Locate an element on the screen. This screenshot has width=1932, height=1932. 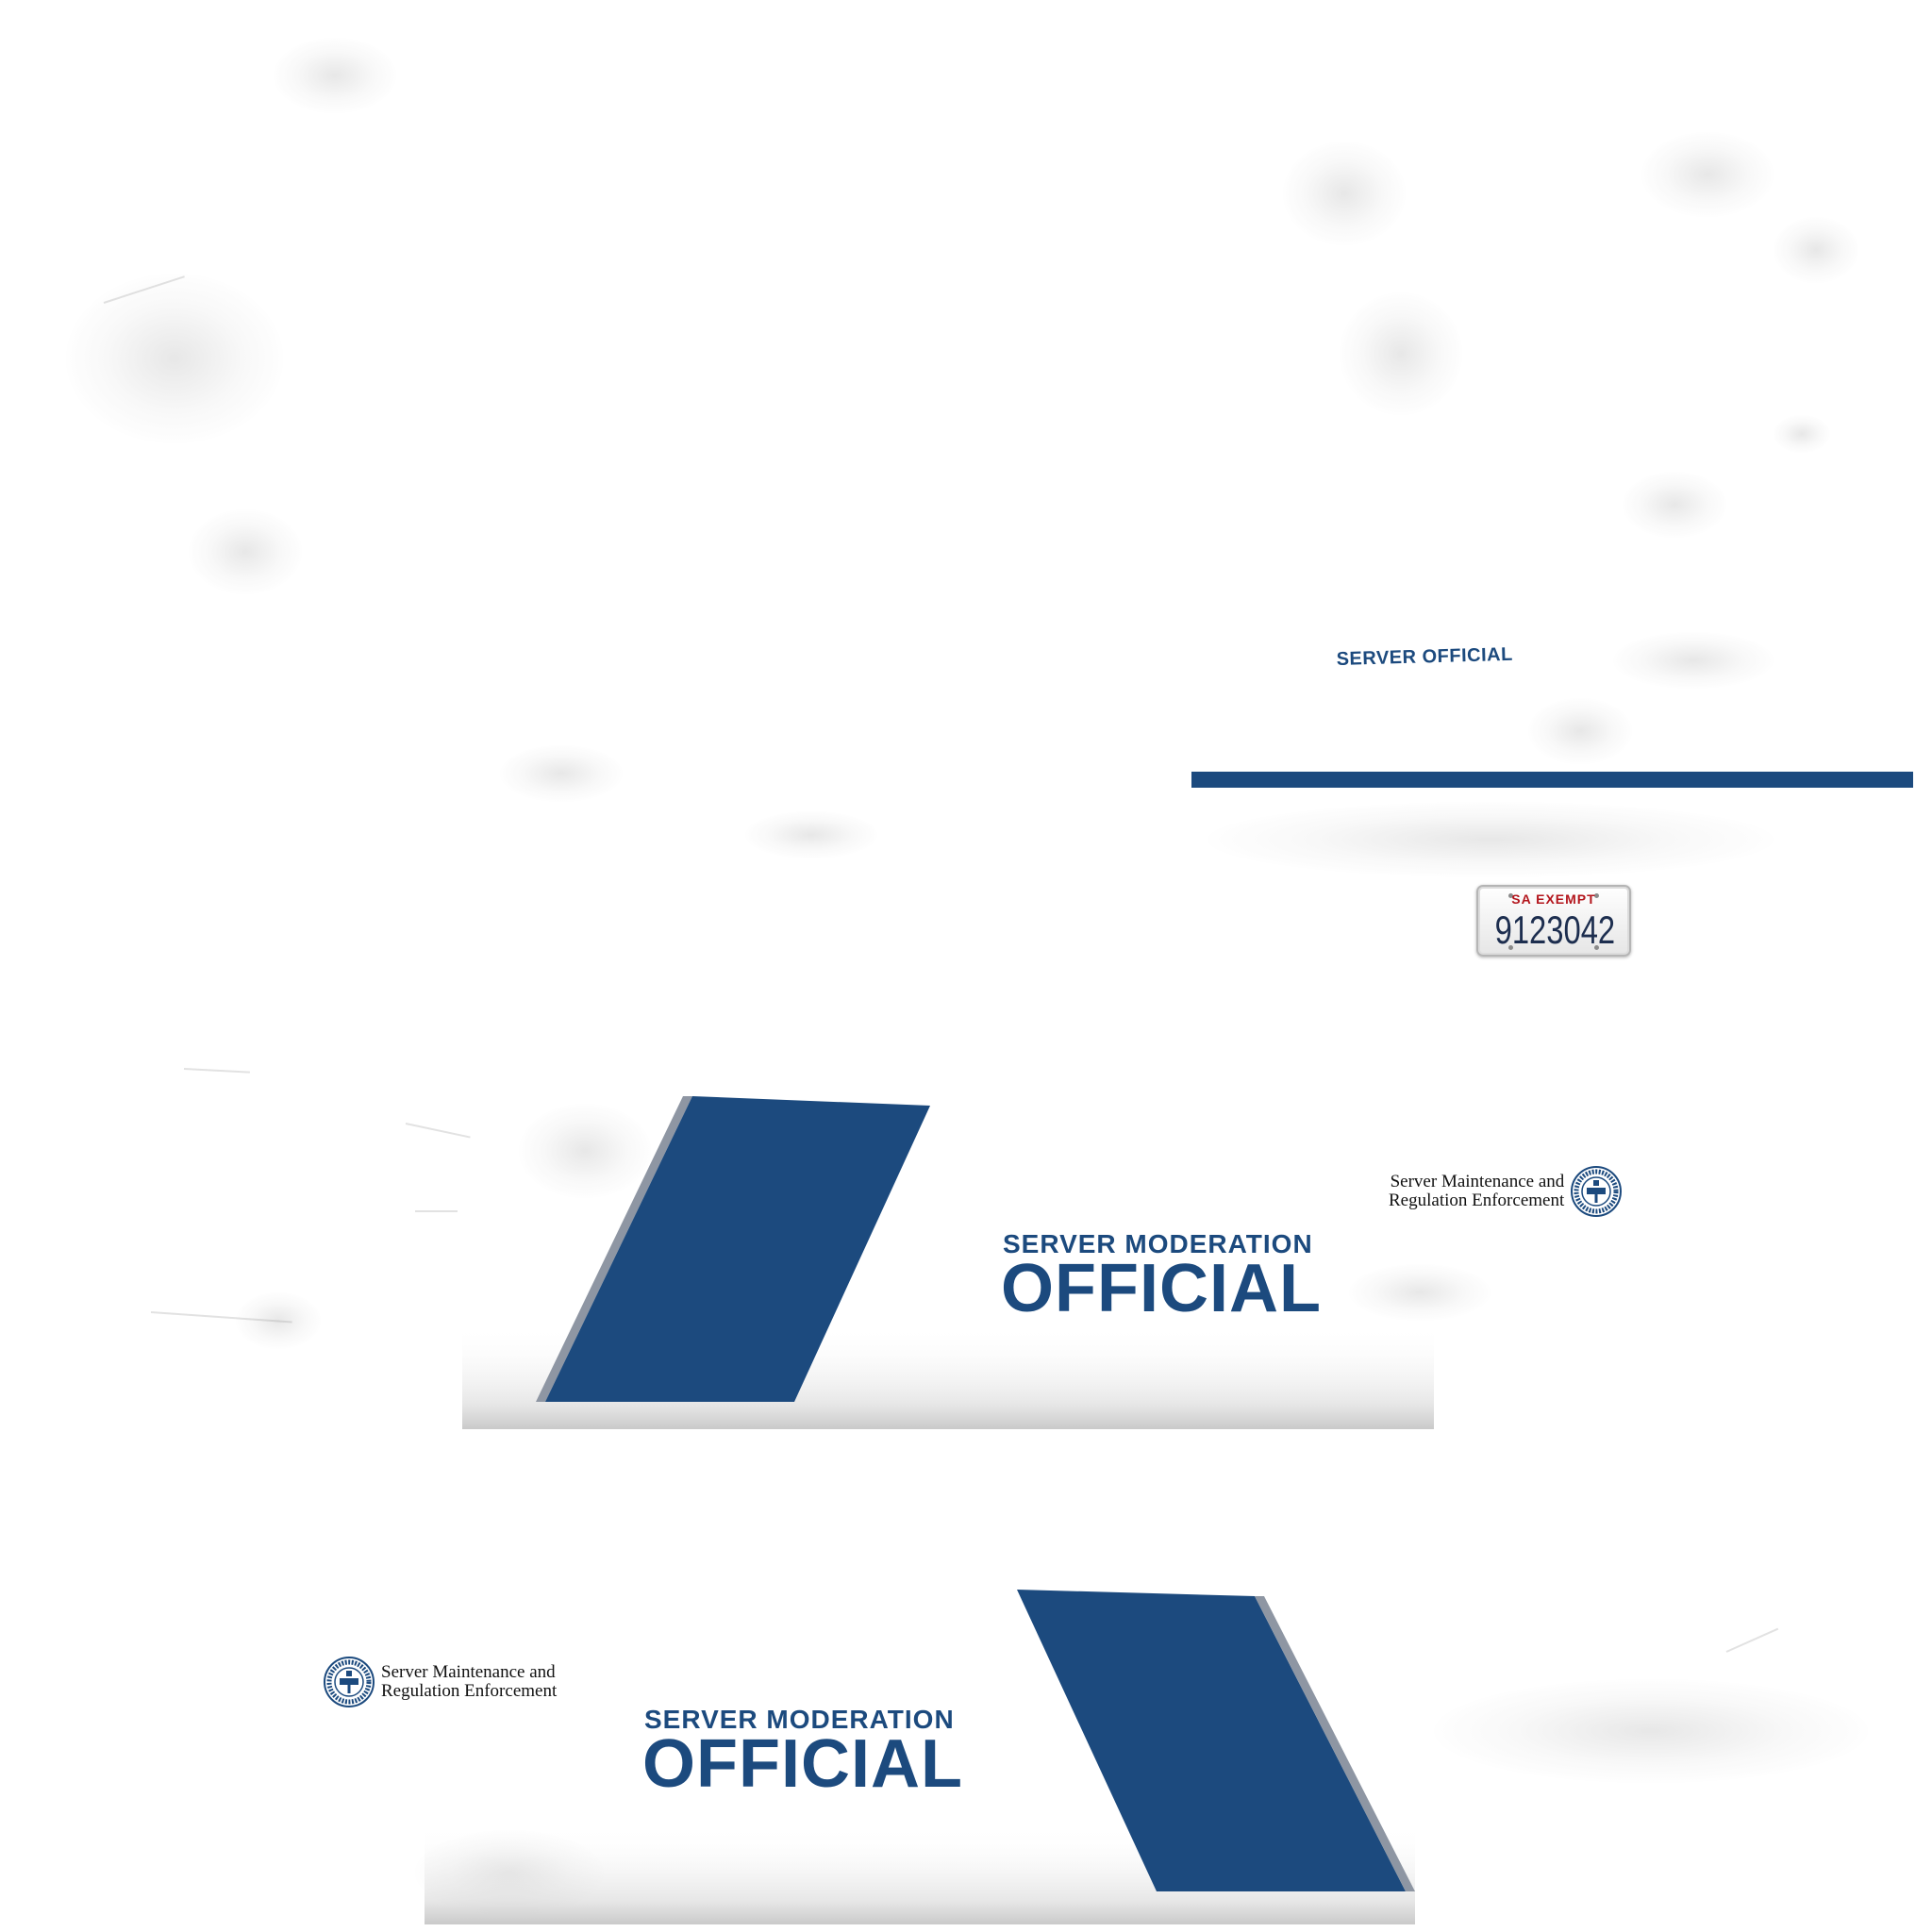
plate-header: SA EXEMPT is located at coordinates (1554, 899).